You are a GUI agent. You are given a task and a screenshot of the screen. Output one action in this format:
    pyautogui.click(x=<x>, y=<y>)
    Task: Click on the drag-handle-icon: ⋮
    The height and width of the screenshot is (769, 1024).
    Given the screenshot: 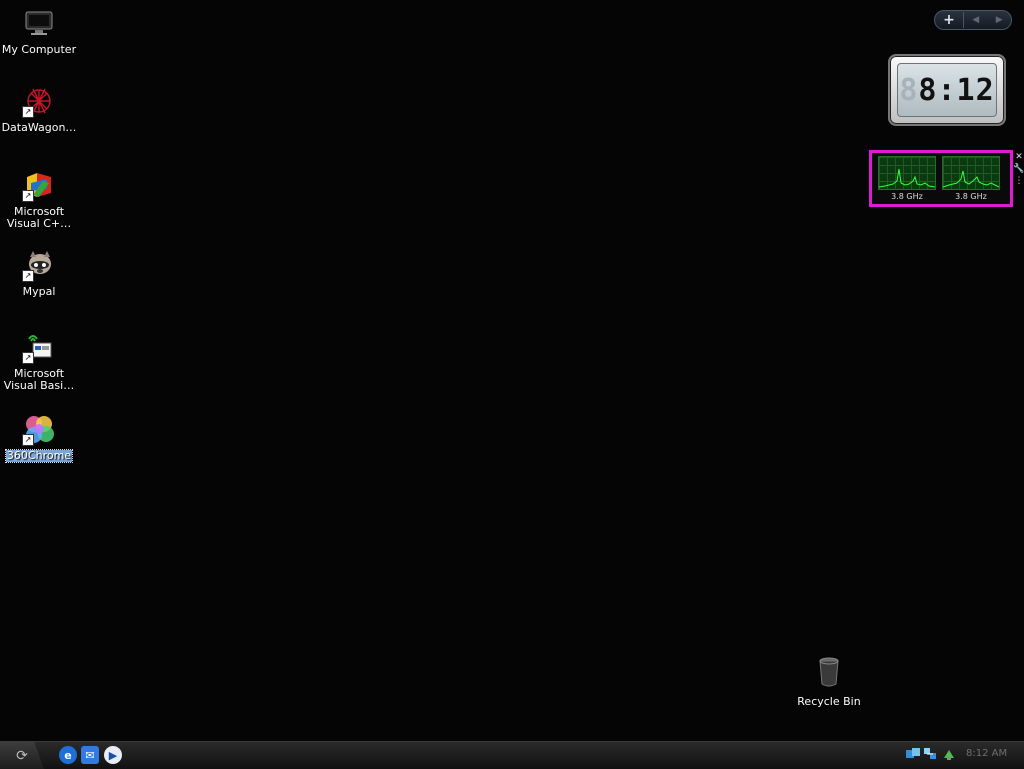 What is the action you would take?
    pyautogui.click(x=1019, y=181)
    